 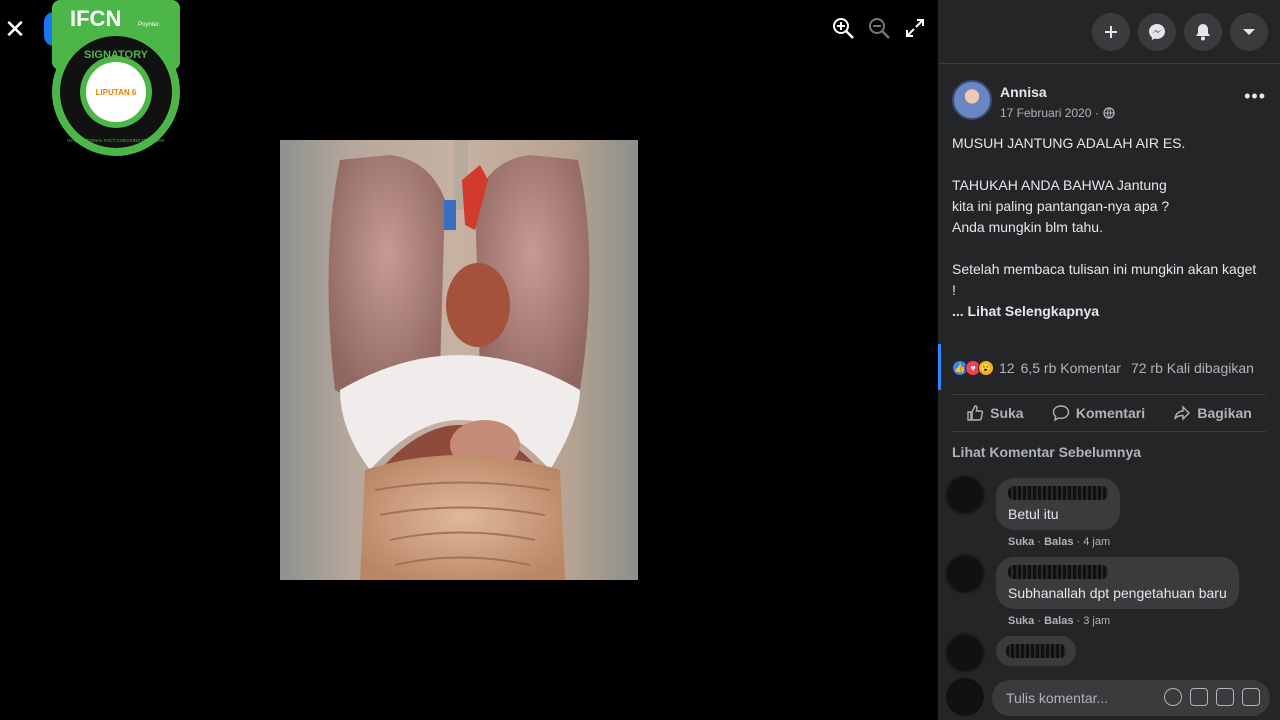 I want to click on share-button: Bagikan, so click(x=1212, y=413).